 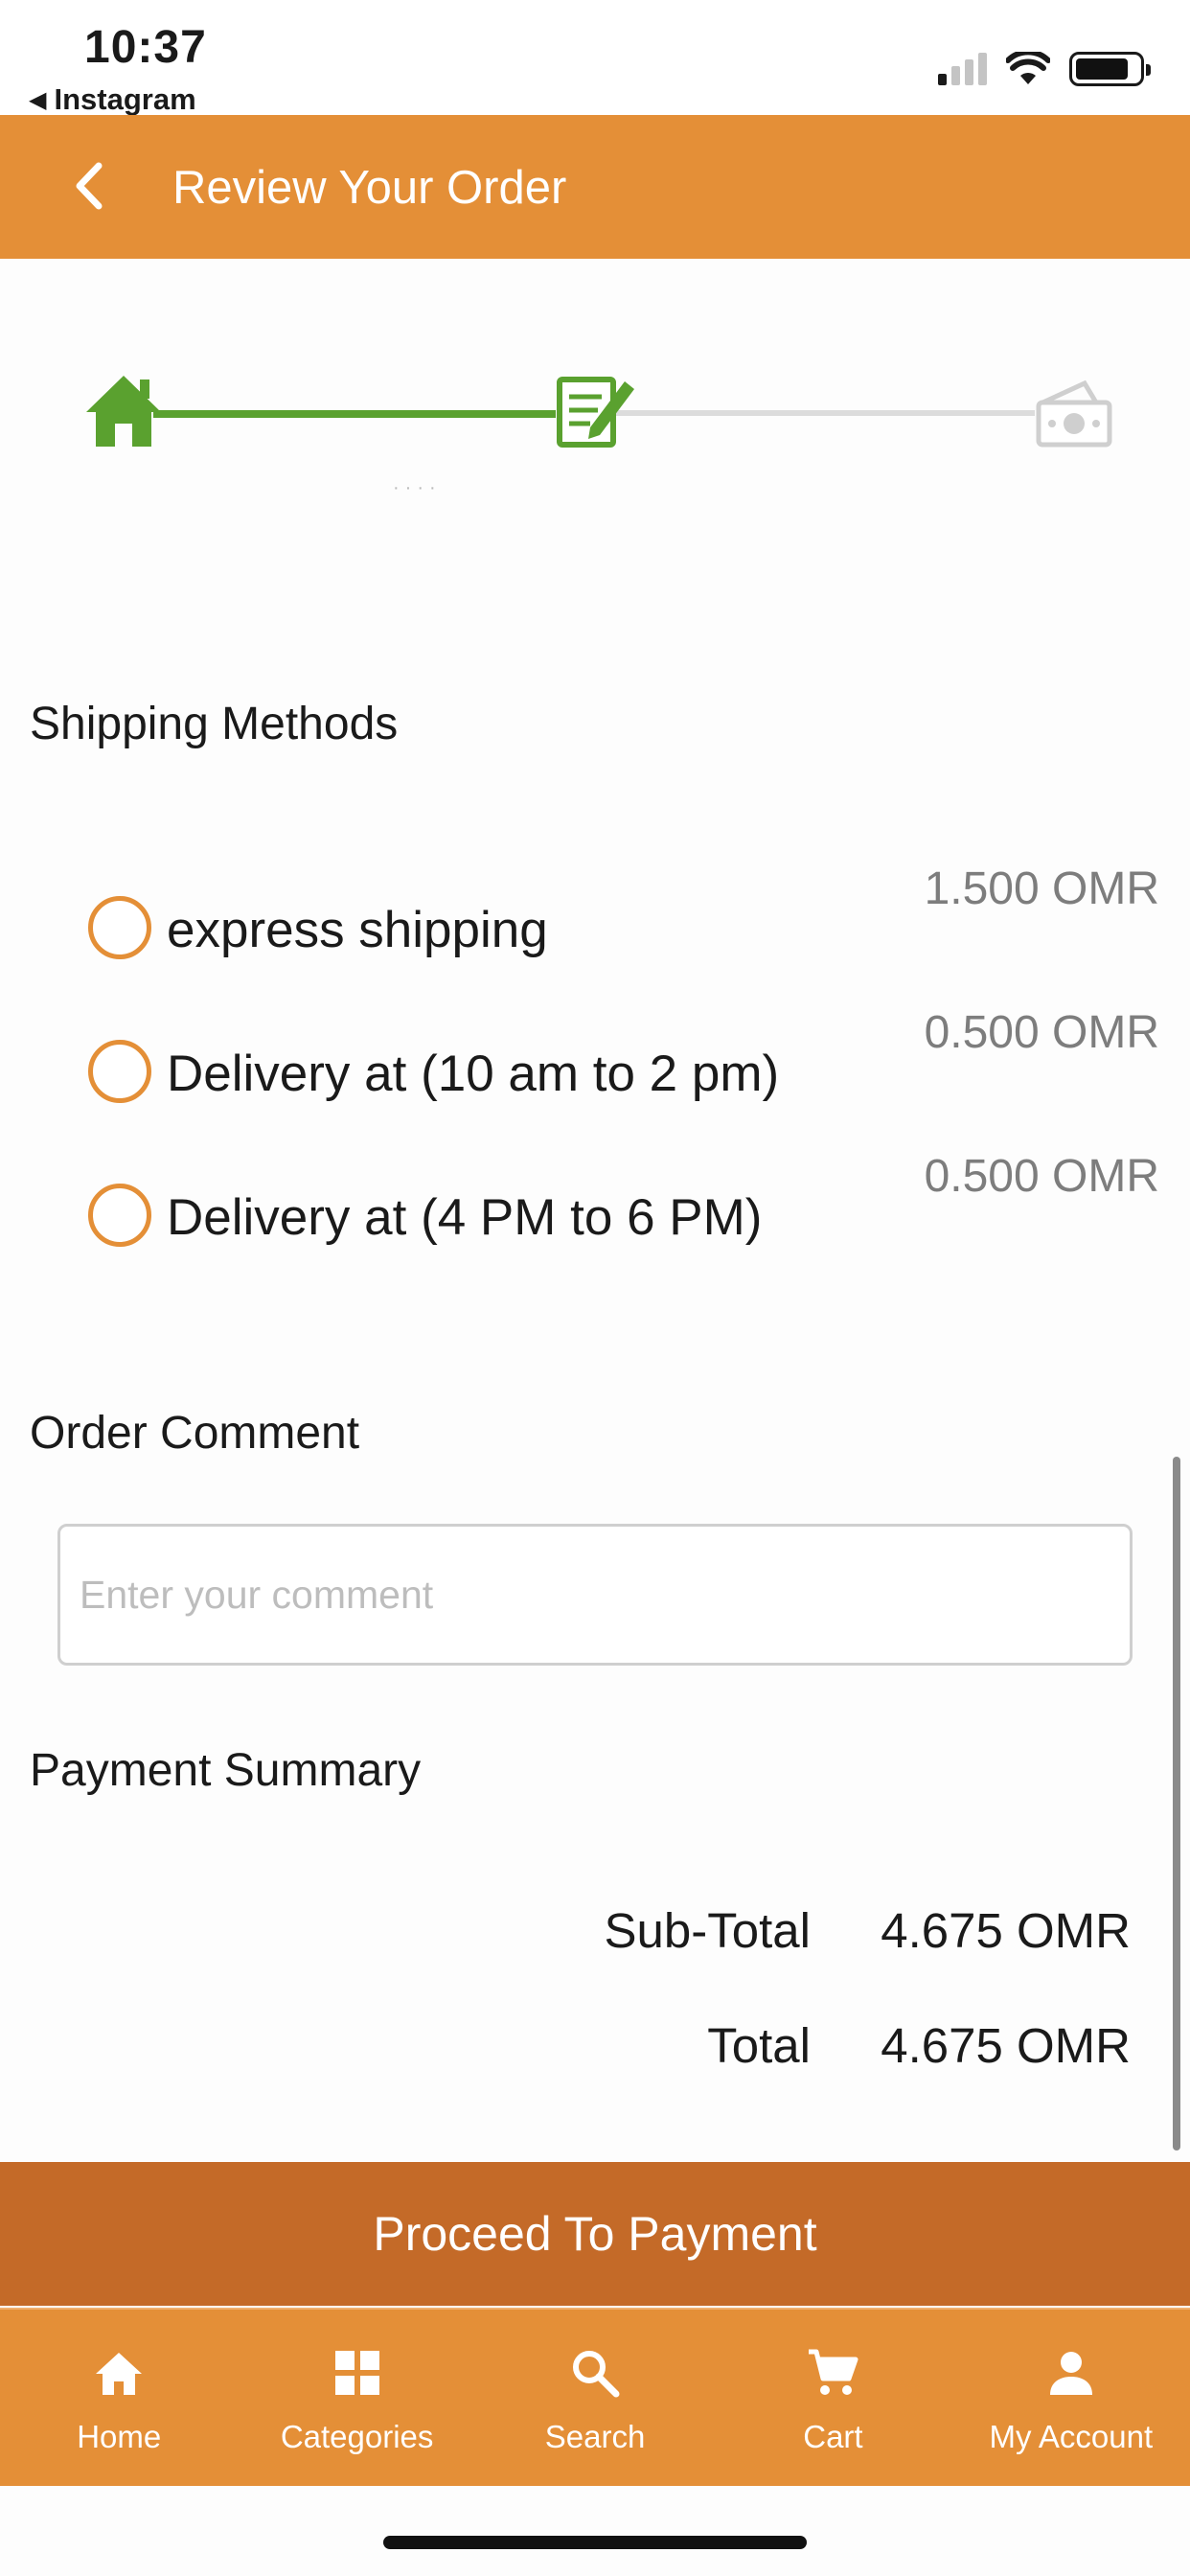 What do you see at coordinates (474, 1074) in the screenshot?
I see `shipping-option-label: Delivery at (10 am to 2 pm)` at bounding box center [474, 1074].